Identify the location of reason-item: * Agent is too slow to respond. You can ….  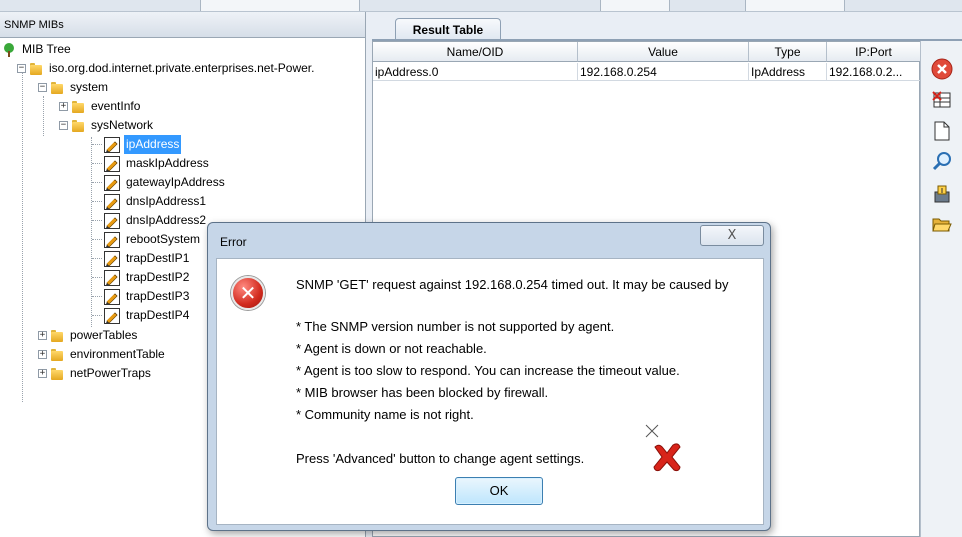
(488, 370).